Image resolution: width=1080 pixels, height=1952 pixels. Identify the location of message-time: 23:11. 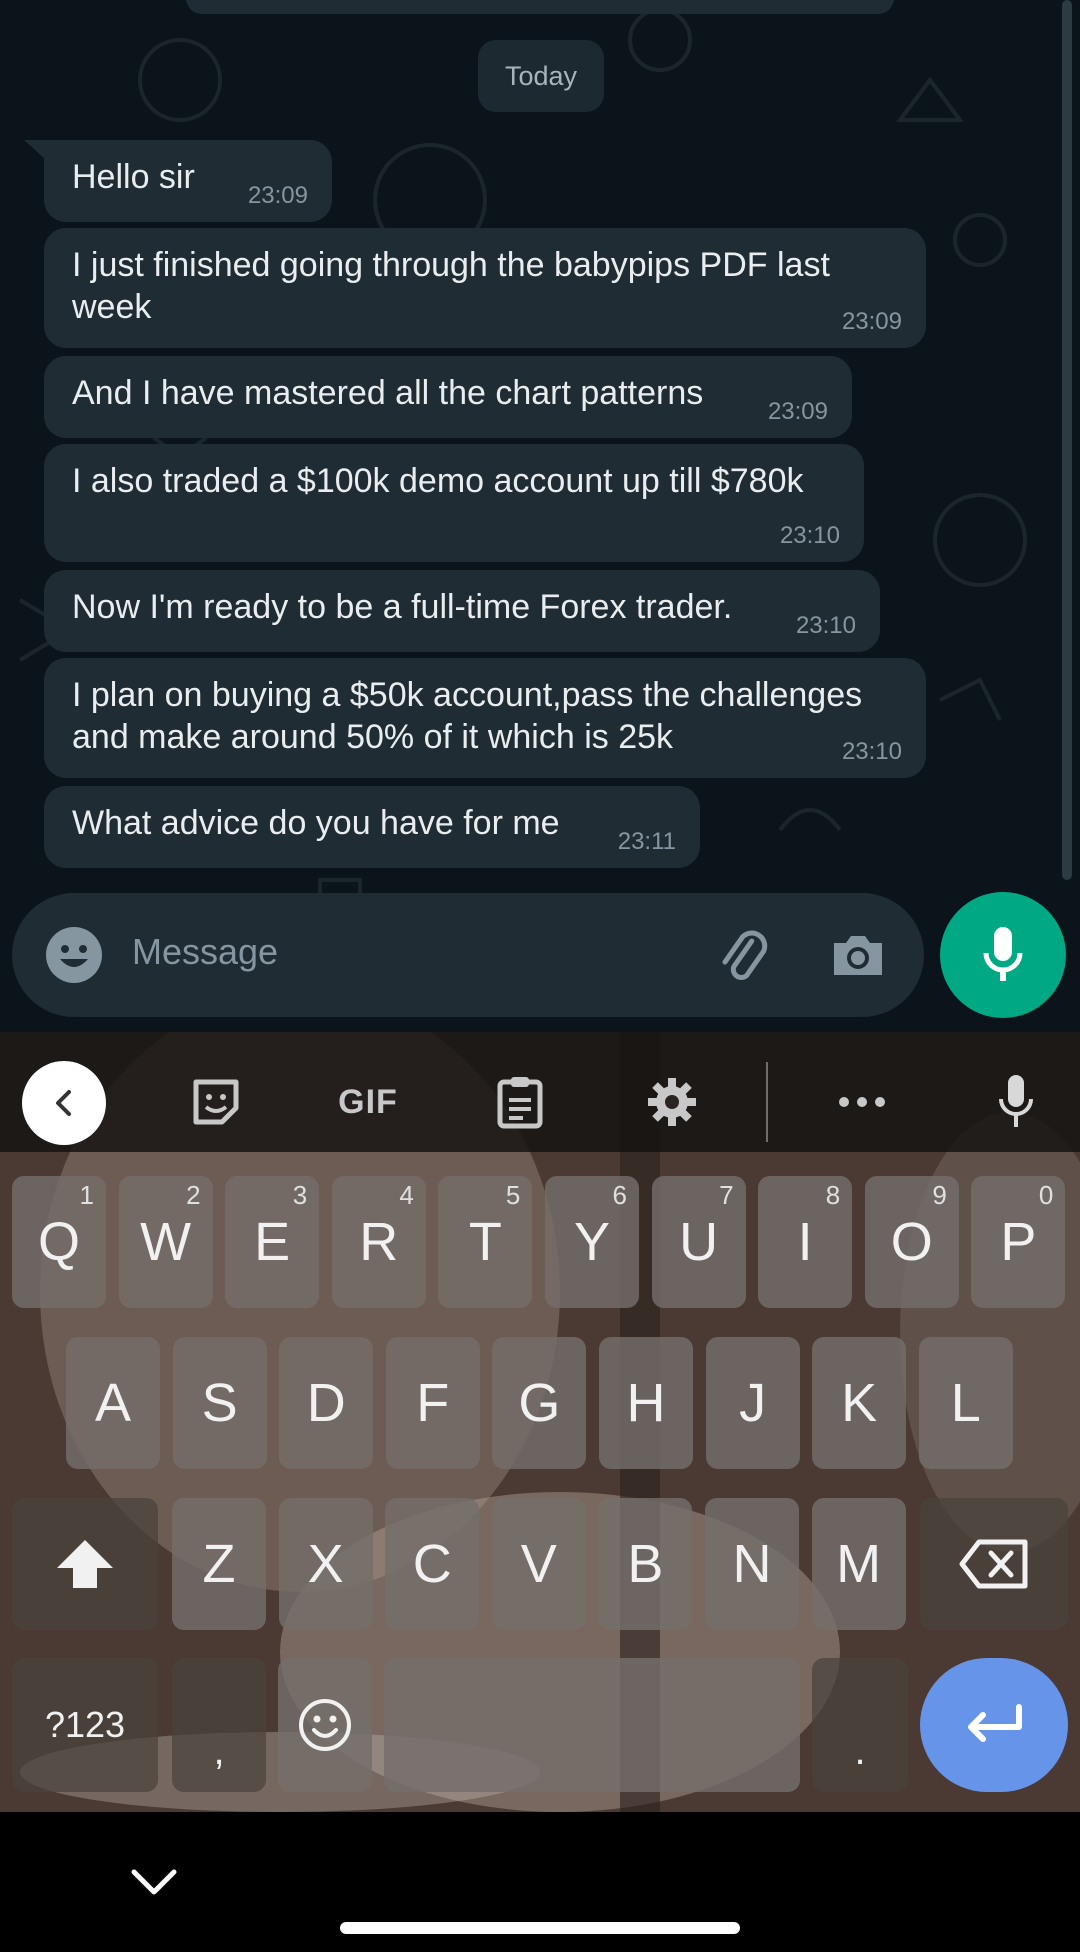
(646, 841).